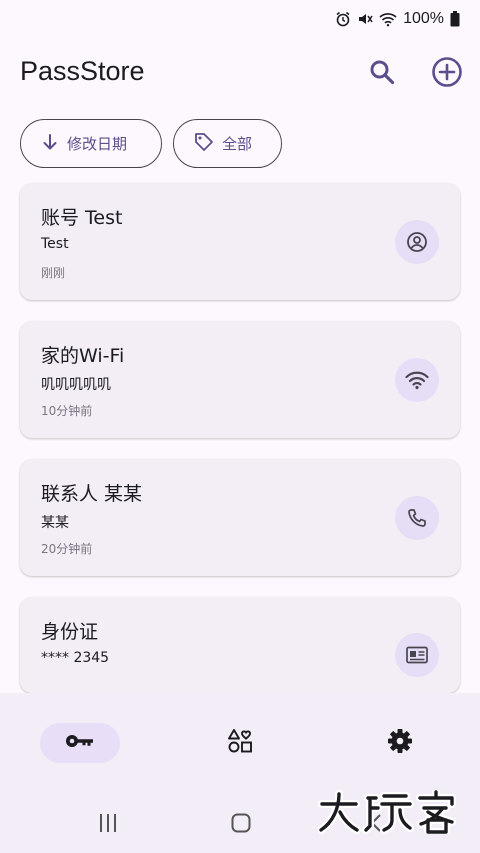 The image size is (480, 853). Describe the element at coordinates (240, 20) in the screenshot. I see `status-bar: 100%` at that location.